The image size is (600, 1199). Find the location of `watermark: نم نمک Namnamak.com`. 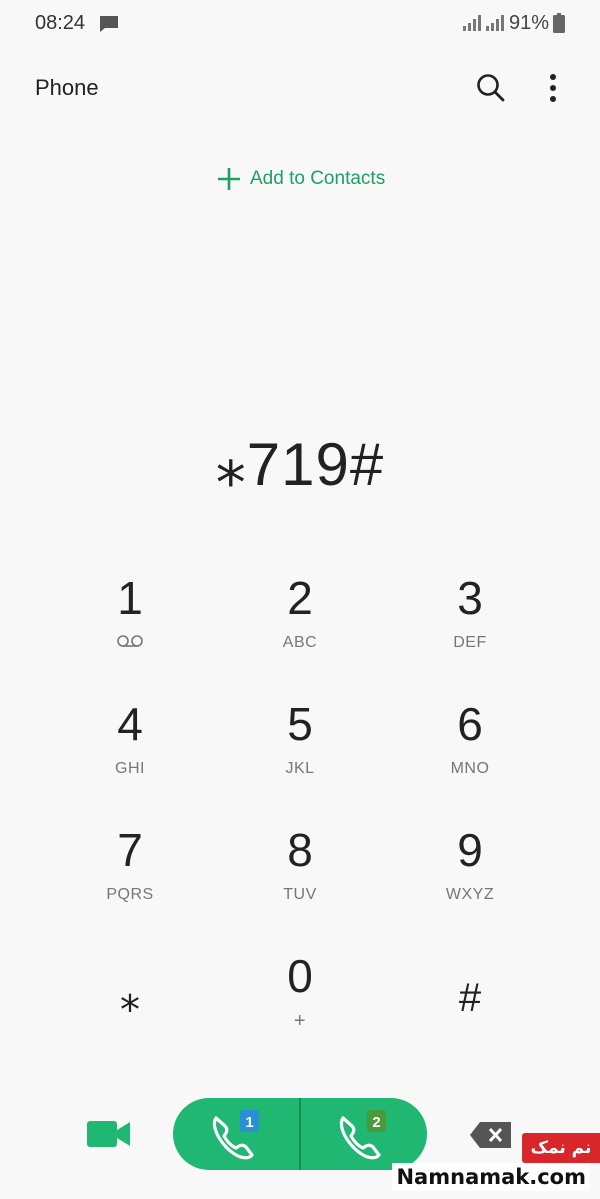

watermark: نم نمک Namnamak.com is located at coordinates (496, 1163).